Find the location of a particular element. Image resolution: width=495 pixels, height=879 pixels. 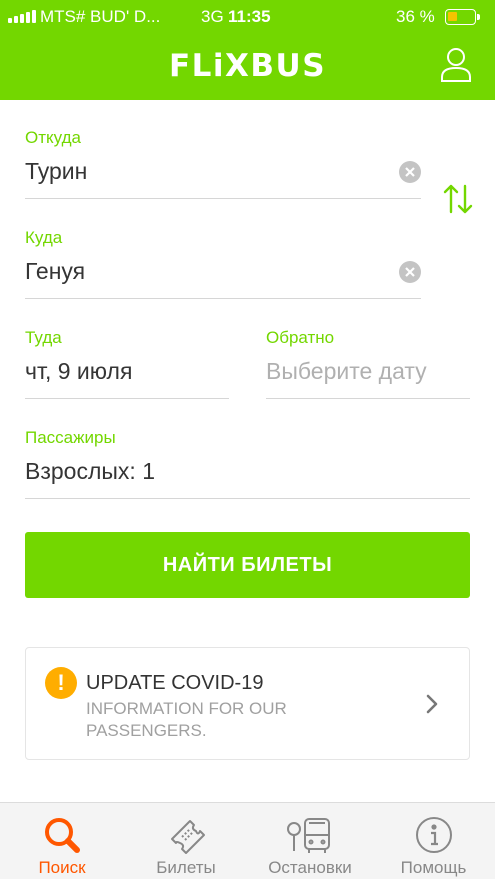

signal-icon is located at coordinates (23, 16).